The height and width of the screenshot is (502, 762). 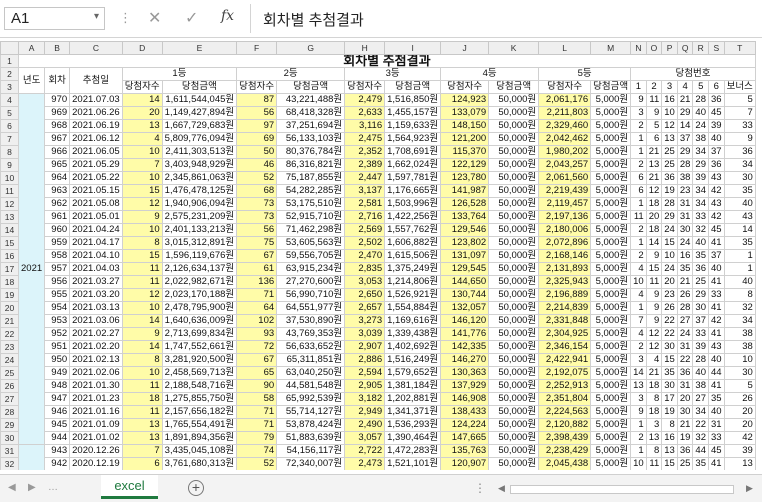 What do you see at coordinates (257, 295) in the screenshot?
I see `winners-cell: 71` at bounding box center [257, 295].